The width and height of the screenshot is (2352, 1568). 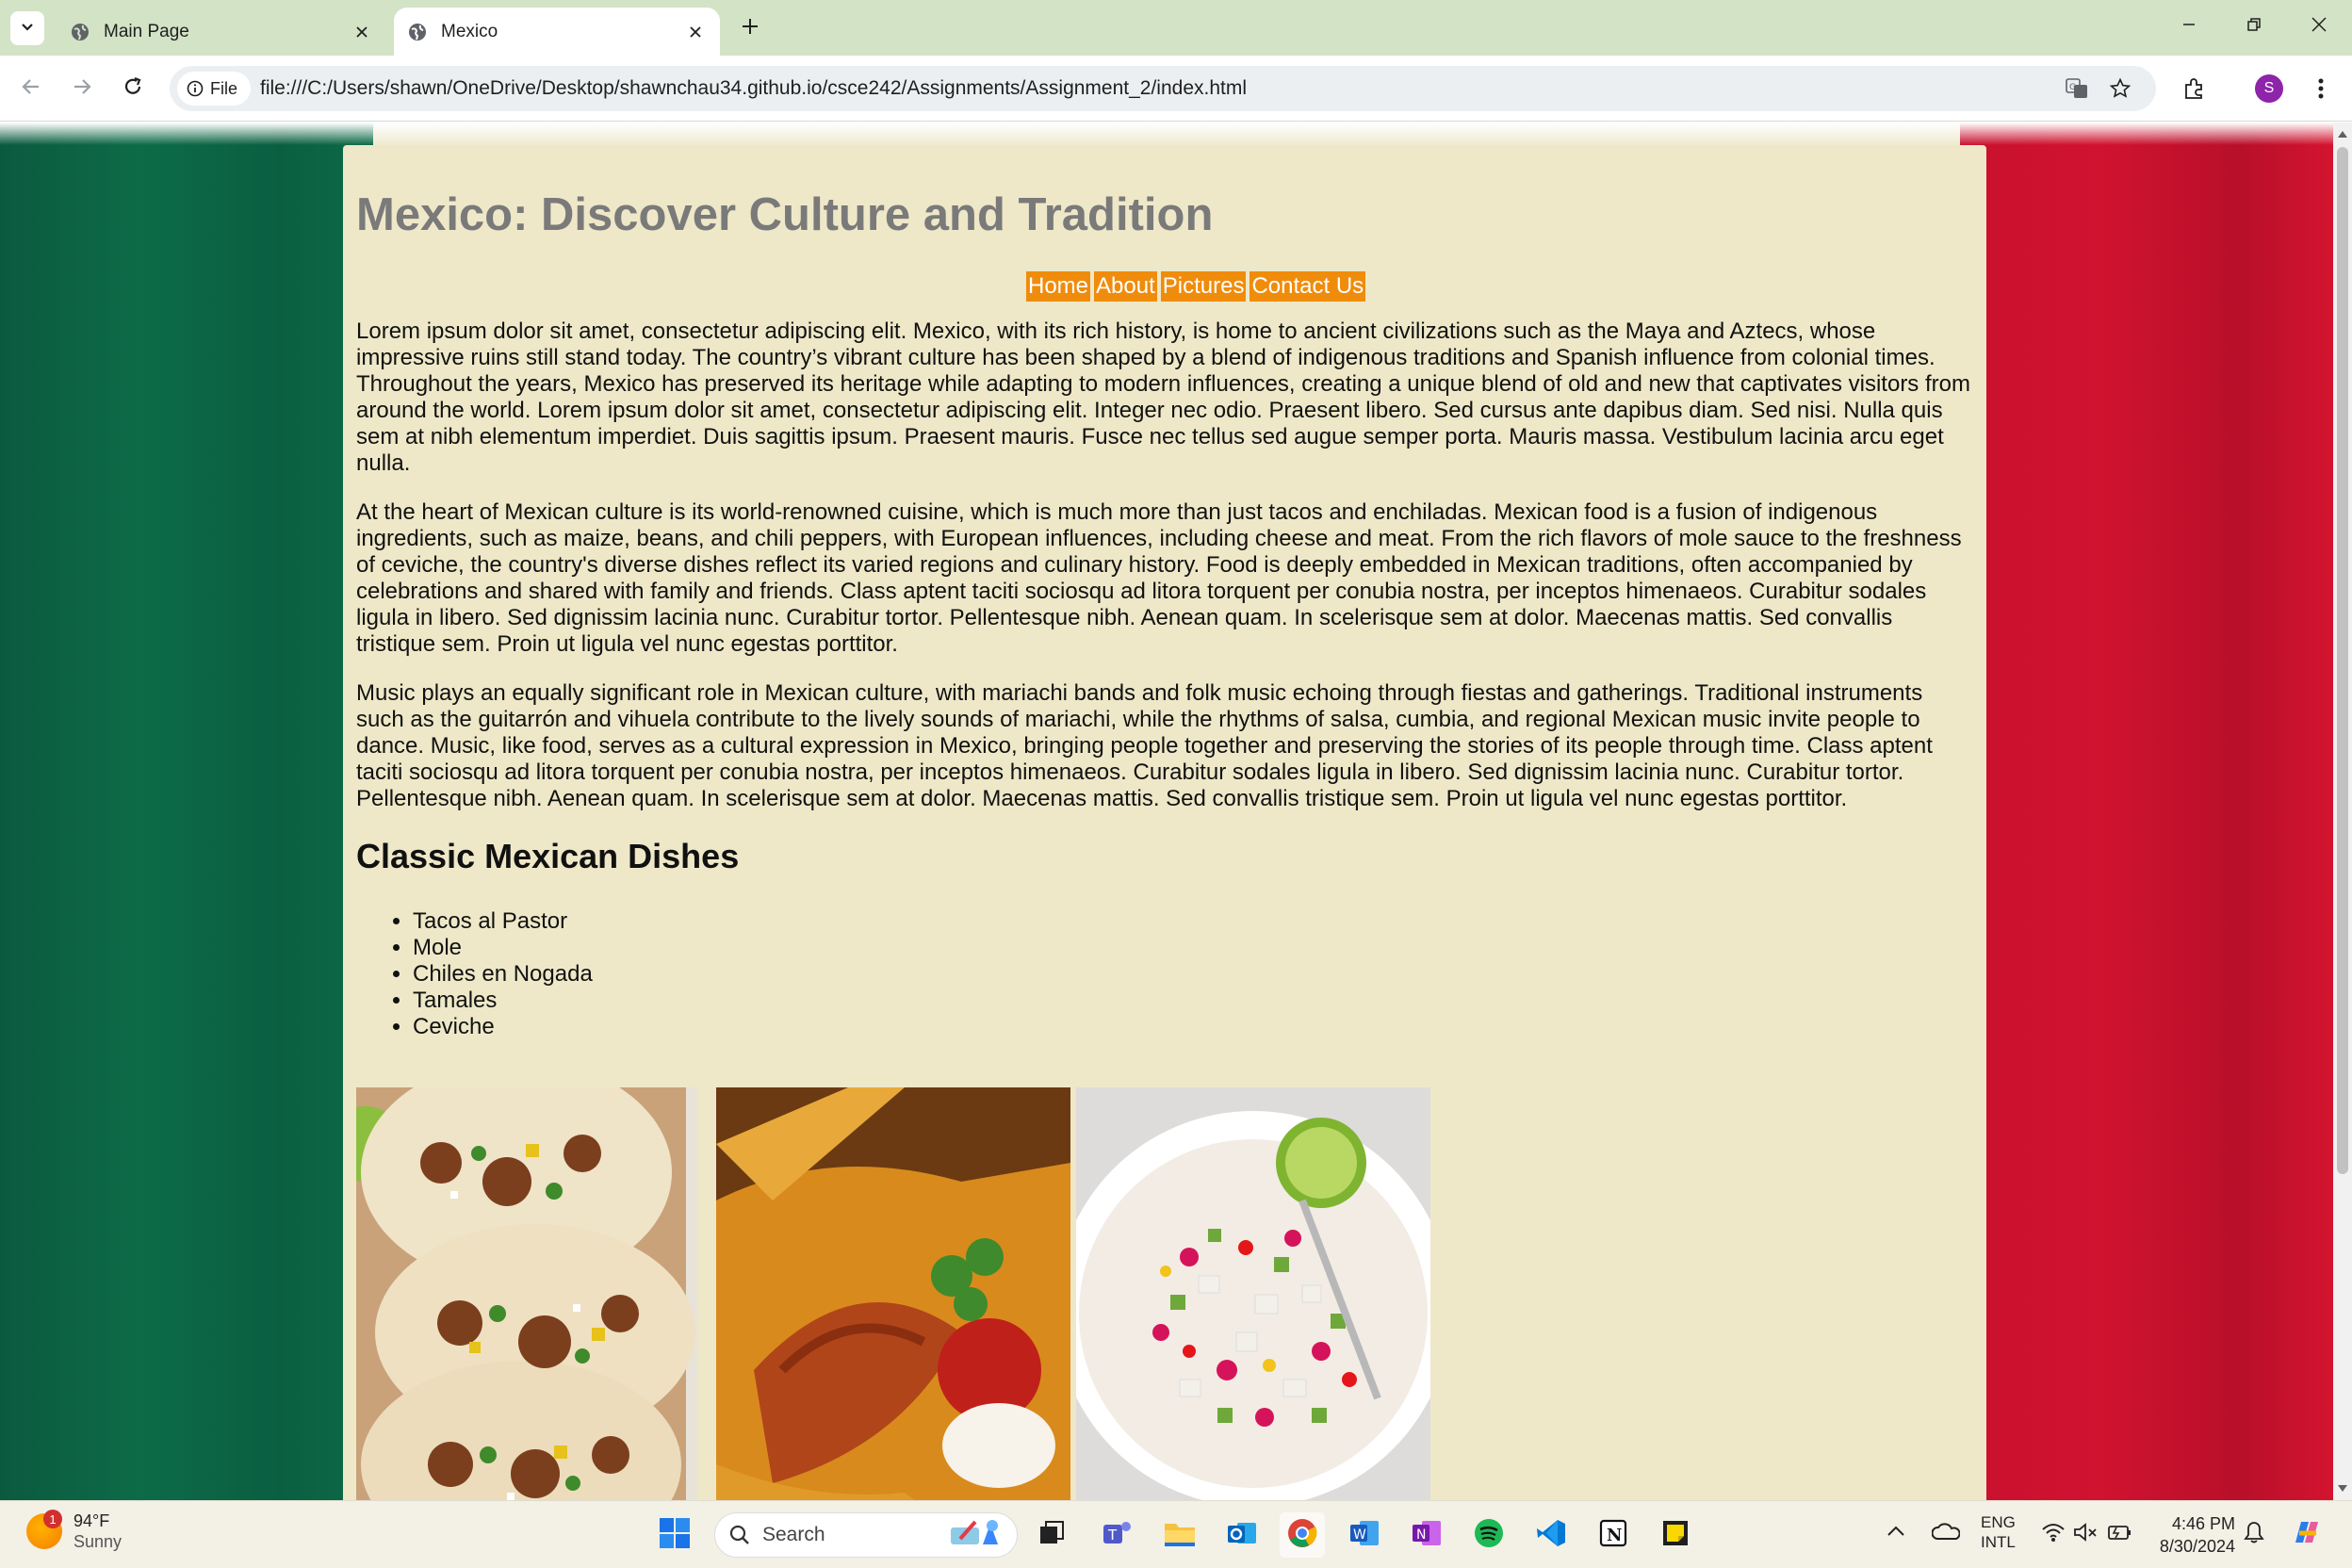 I want to click on weather-desc: Sunny, so click(x=98, y=1541).